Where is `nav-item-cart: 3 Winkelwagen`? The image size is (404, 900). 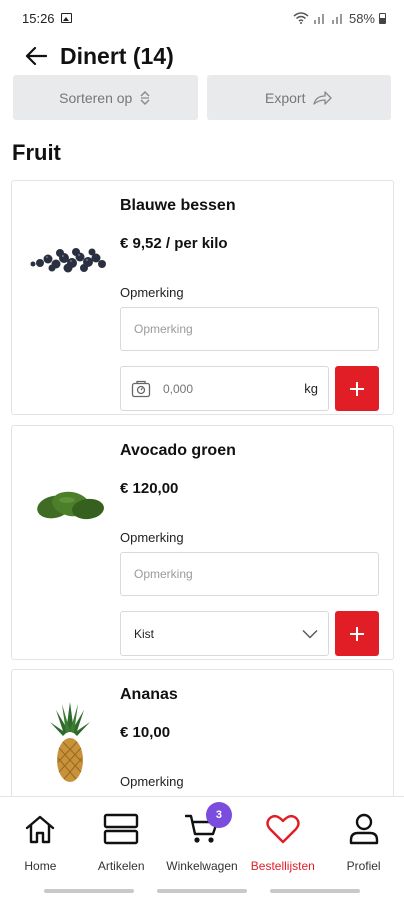 nav-item-cart: 3 Winkelwagen is located at coordinates (202, 840).